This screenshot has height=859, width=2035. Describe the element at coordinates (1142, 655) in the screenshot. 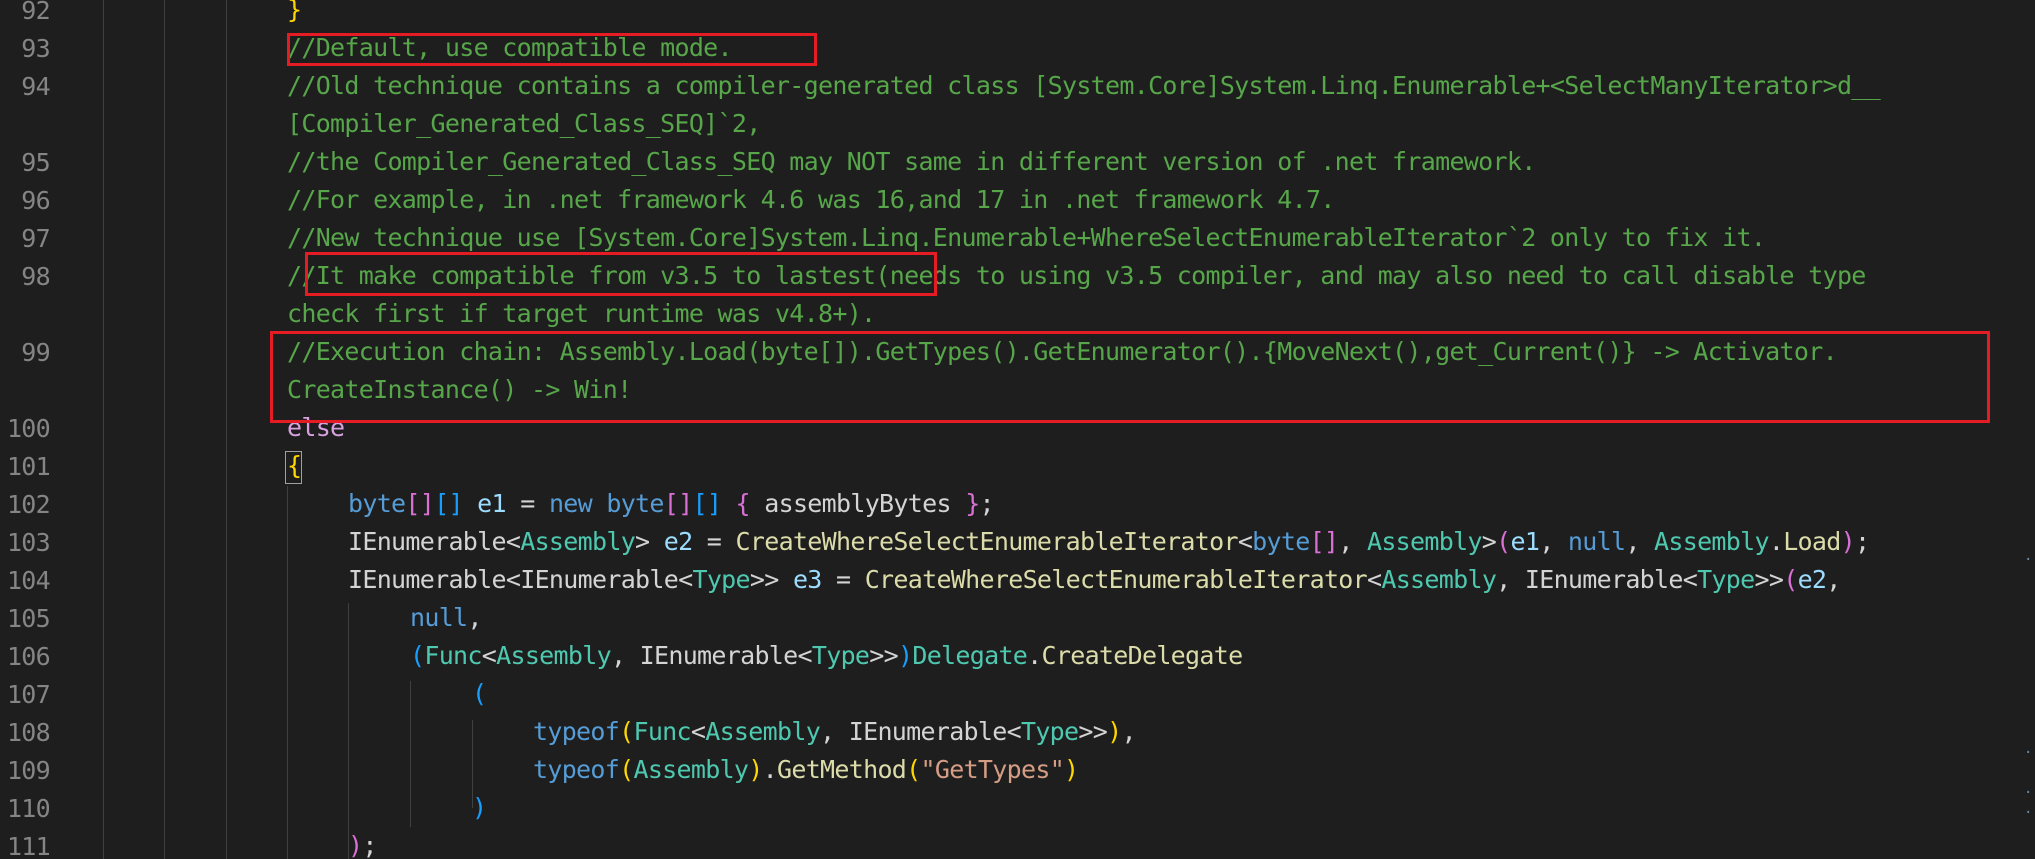

I see `method-name: CreateDelegate` at that location.